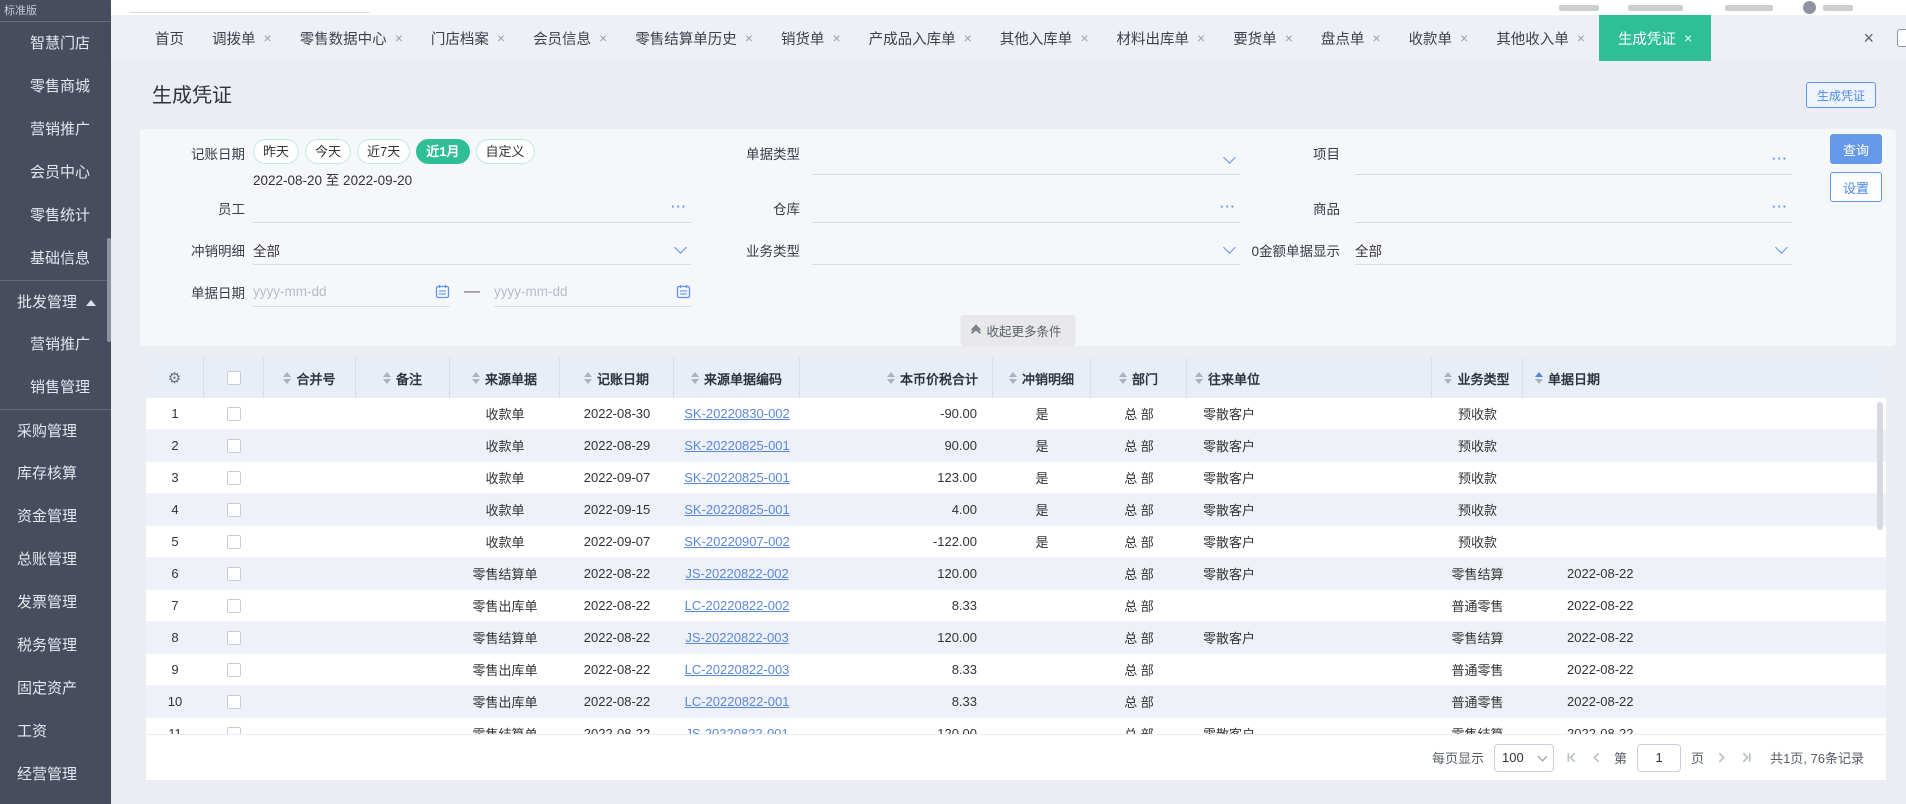 Image resolution: width=1906 pixels, height=804 pixels. What do you see at coordinates (472, 250) in the screenshot?
I see `writeoff-select: 全部` at bounding box center [472, 250].